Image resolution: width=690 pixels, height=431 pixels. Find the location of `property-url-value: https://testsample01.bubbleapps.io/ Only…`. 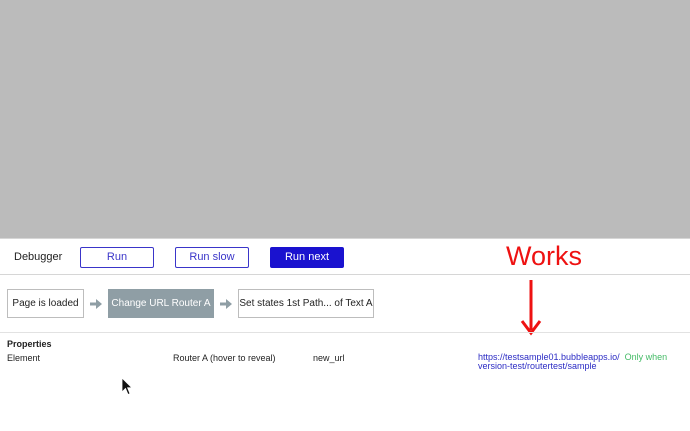

property-url-value: https://testsample01.bubbleapps.io/ Only… is located at coordinates (578, 362).